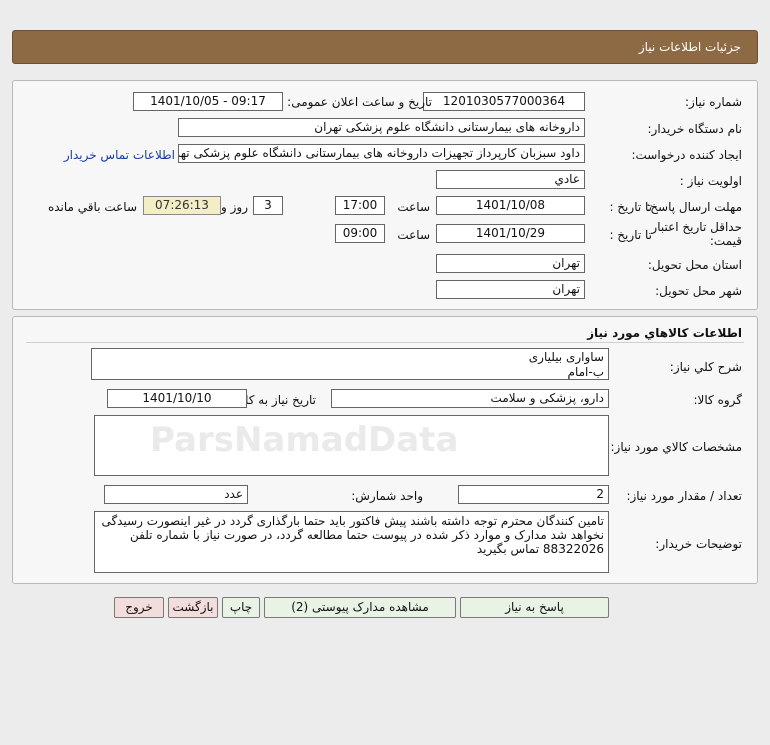 Image resolution: width=770 pixels, height=745 pixels. I want to click on specs-label: مشخصات كالاي مورد نياز:, so click(676, 447).